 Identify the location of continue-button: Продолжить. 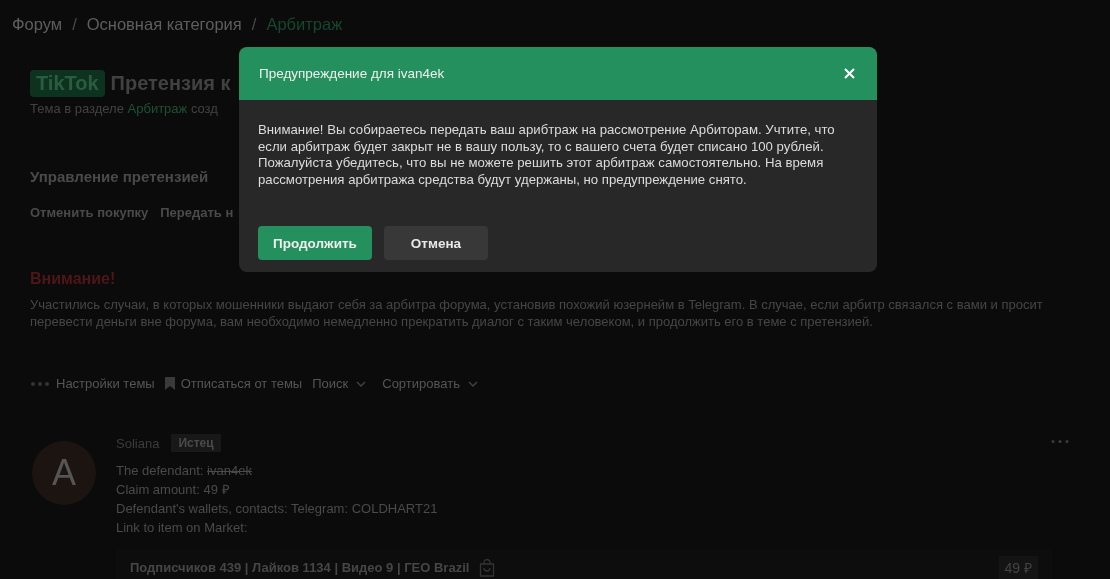
(315, 243).